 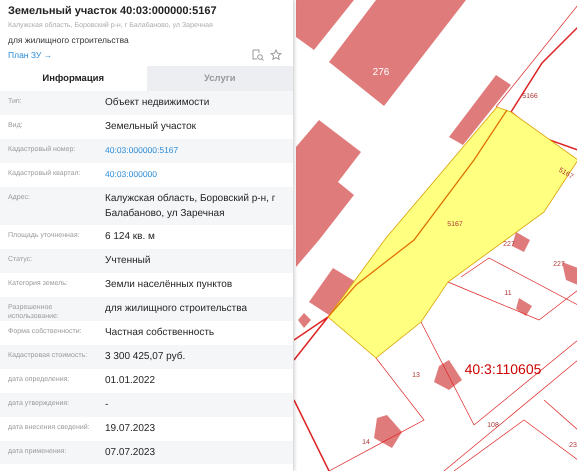 What do you see at coordinates (130, 237) in the screenshot?
I see `property-value: 6 124 кв. м` at bounding box center [130, 237].